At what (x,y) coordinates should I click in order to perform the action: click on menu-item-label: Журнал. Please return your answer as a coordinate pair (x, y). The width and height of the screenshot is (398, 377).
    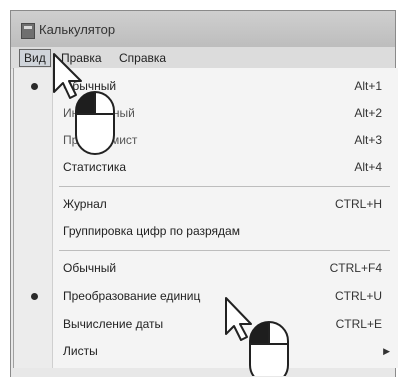
    Looking at the image, I should click on (85, 204).